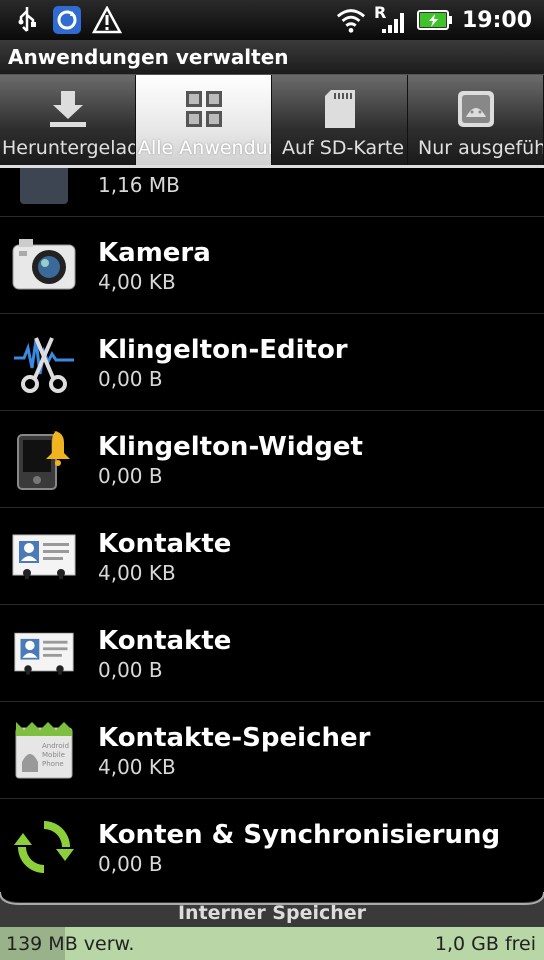  Describe the element at coordinates (234, 738) in the screenshot. I see `app-name: Kontakte-Speicher` at that location.